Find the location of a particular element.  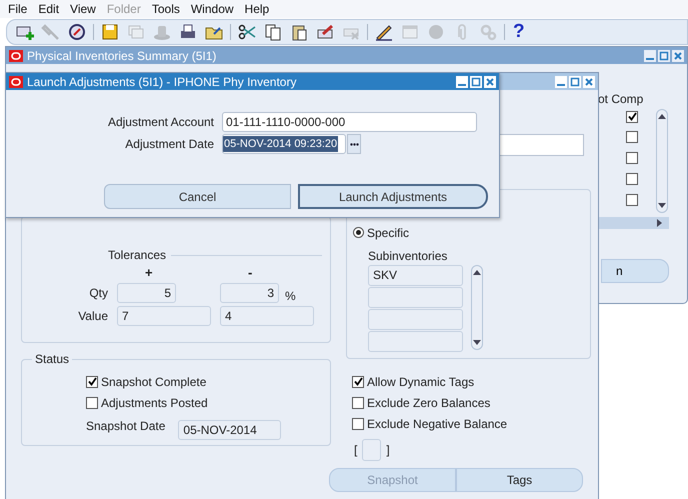

window-title: Physical Inventories Summary (5I1) is located at coordinates (121, 55).